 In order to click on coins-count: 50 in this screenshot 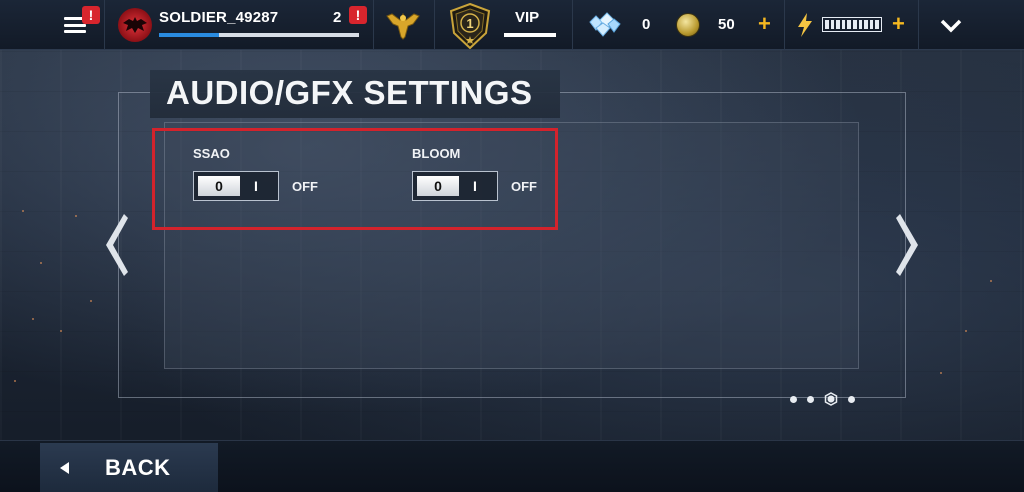, I will do `click(726, 24)`.